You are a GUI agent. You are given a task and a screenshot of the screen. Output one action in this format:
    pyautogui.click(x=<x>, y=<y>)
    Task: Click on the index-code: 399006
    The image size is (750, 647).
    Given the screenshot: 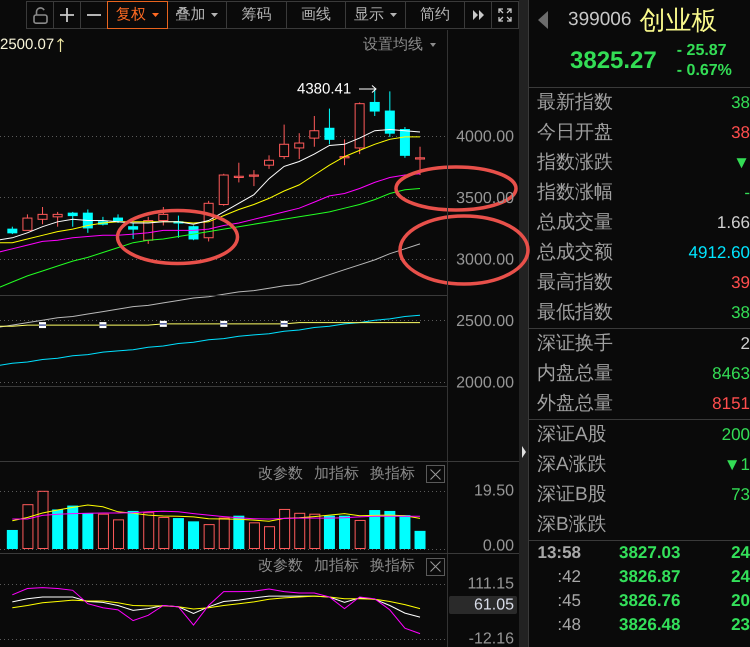 What is the action you would take?
    pyautogui.click(x=600, y=20)
    